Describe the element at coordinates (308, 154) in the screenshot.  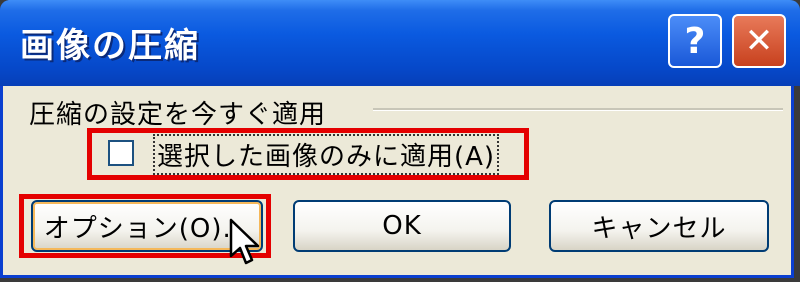
I see `checkbox-highlight-frame` at that location.